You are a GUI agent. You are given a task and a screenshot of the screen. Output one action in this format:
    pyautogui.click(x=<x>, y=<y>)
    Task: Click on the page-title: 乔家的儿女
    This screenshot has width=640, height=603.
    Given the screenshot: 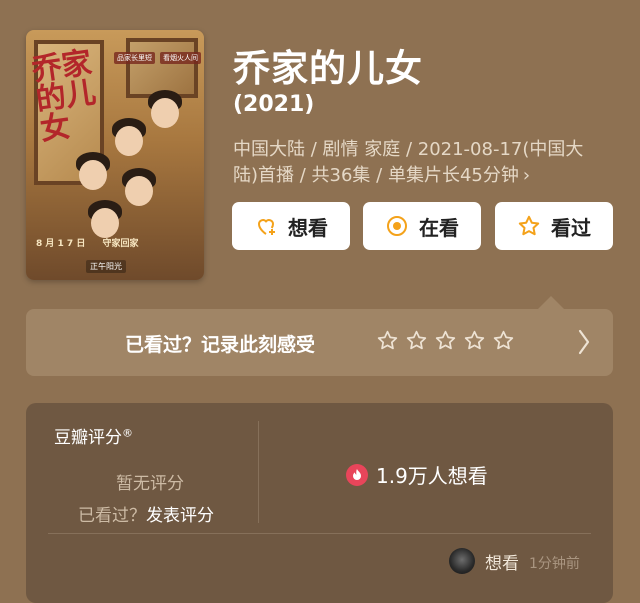 What is the action you would take?
    pyautogui.click(x=328, y=68)
    